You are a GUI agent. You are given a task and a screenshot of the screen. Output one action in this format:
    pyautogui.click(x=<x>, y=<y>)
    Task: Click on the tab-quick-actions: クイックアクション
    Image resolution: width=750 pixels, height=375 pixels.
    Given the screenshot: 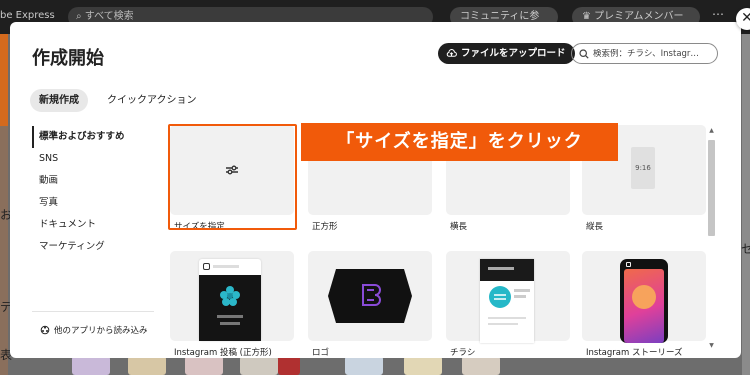 What is the action you would take?
    pyautogui.click(x=152, y=100)
    